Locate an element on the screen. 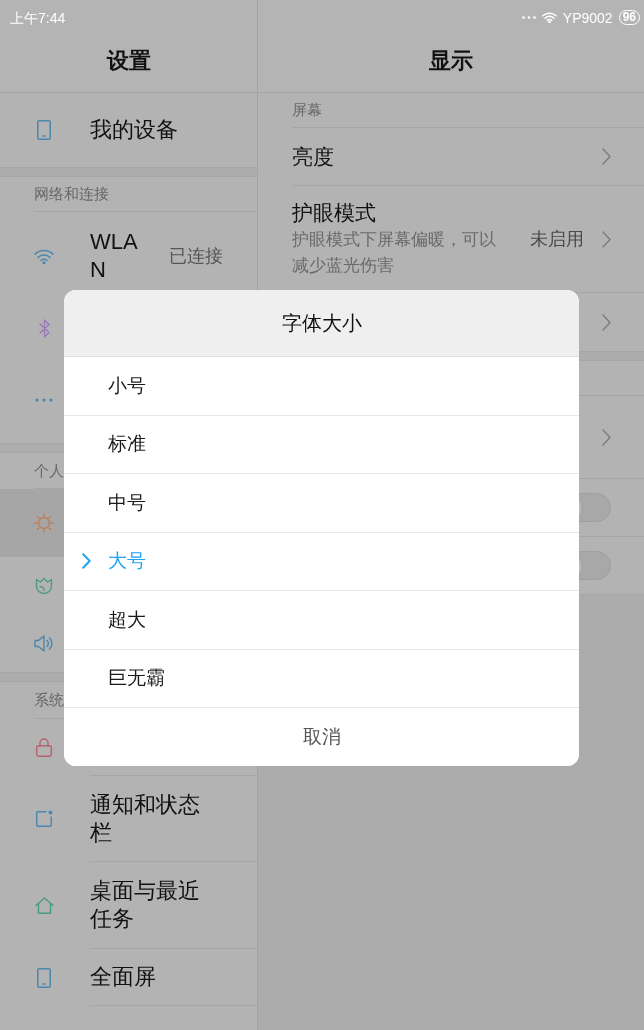 This screenshot has height=1030, width=644. row-description: 护眼模式下屏幕偏暖，可以减少蓝光伤害 is located at coordinates (394, 253).